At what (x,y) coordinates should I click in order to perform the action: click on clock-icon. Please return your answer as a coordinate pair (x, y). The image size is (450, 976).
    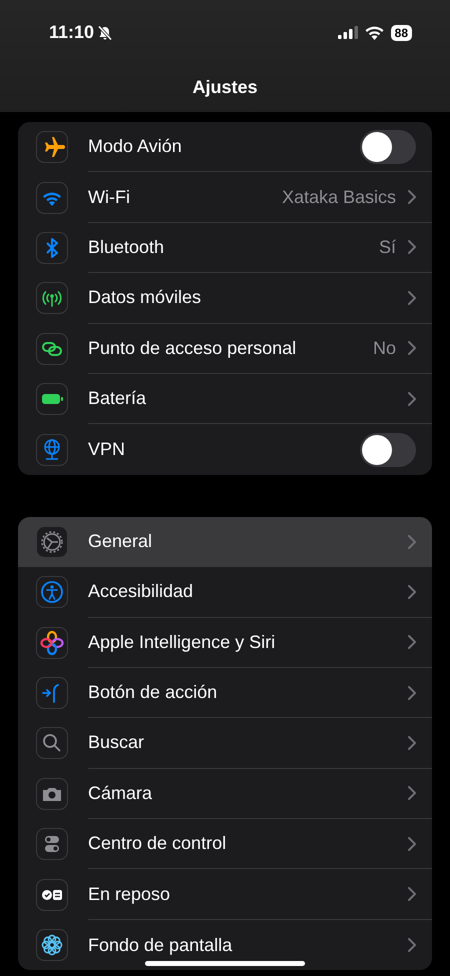
    Looking at the image, I should click on (52, 894).